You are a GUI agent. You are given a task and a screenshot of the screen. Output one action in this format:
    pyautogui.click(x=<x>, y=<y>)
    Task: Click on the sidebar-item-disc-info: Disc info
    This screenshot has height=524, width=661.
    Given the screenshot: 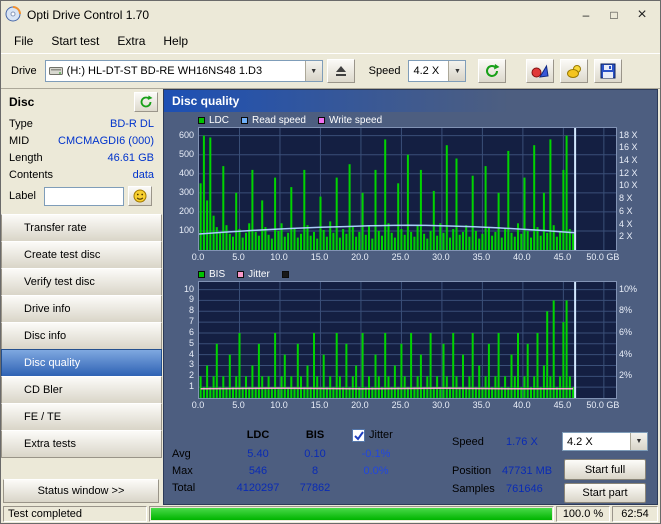 What is the action you would take?
    pyautogui.click(x=81, y=336)
    